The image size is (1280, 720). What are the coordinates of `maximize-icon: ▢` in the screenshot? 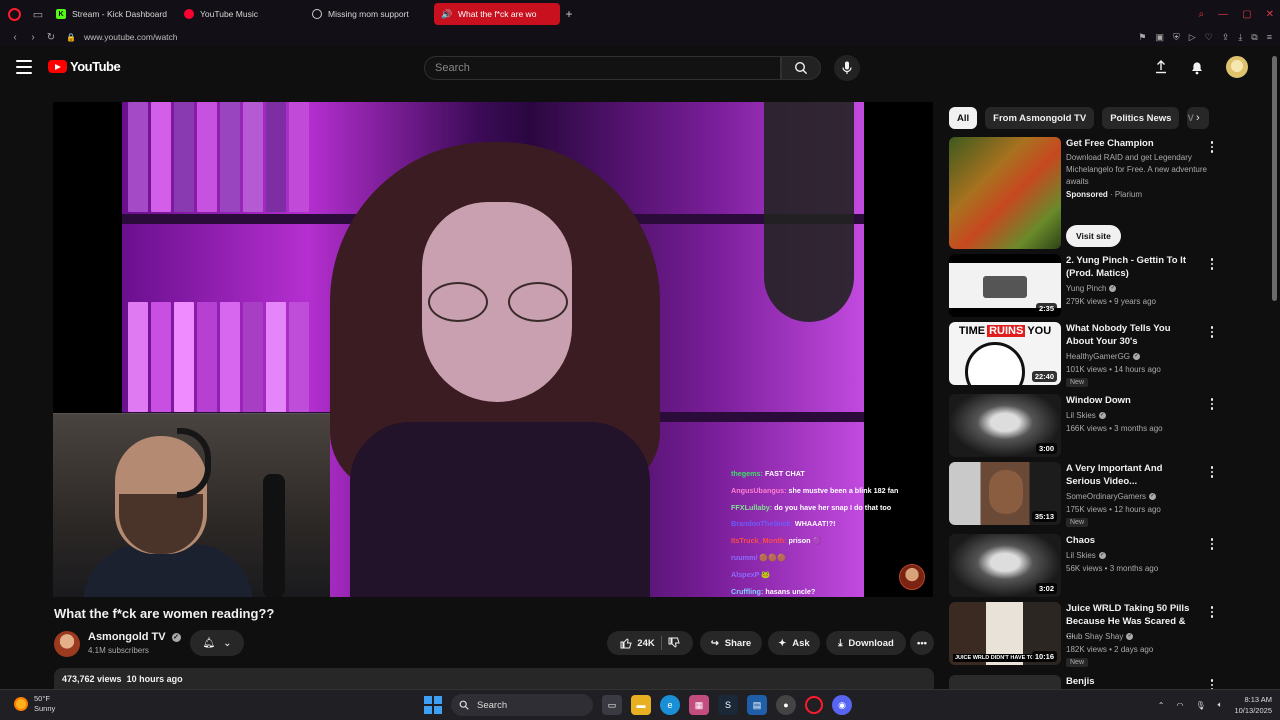 It's located at (1246, 14).